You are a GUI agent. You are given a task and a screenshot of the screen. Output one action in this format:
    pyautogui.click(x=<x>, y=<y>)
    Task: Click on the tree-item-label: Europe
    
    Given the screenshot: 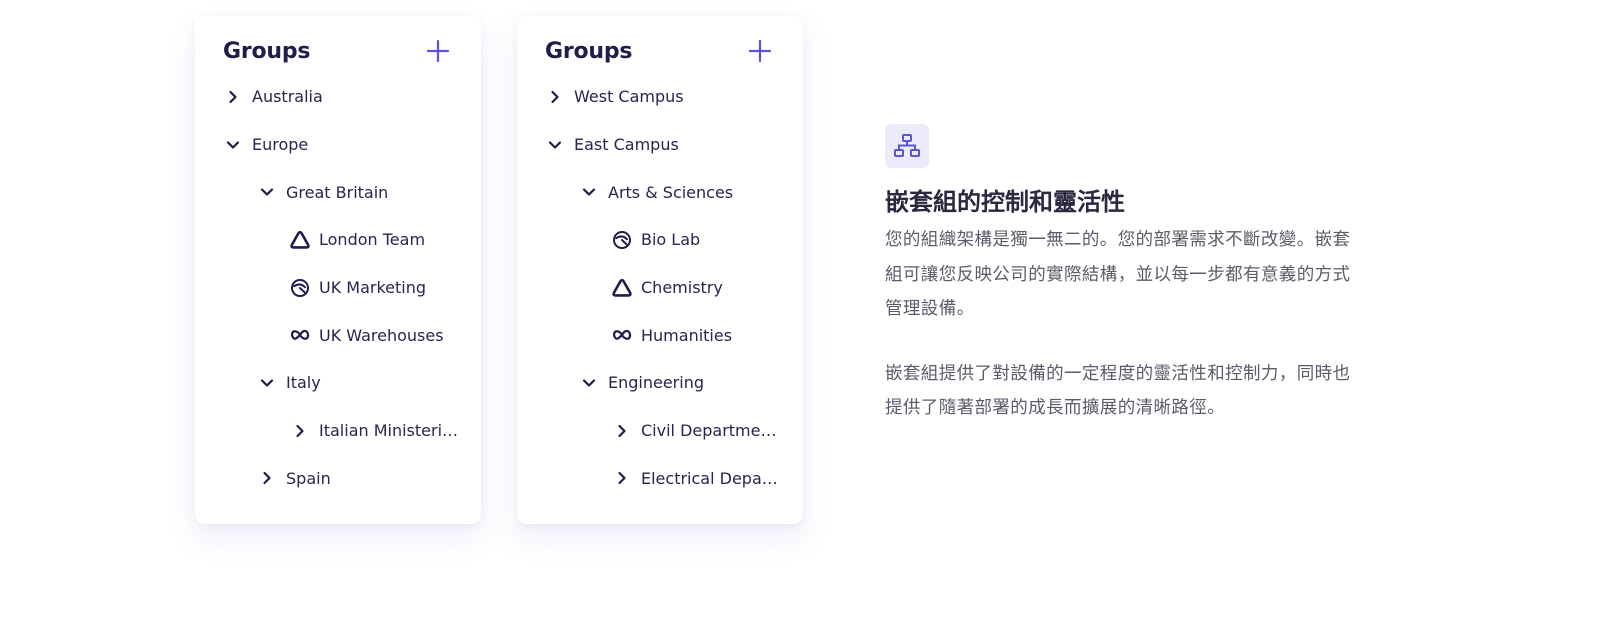 What is the action you would take?
    pyautogui.click(x=280, y=145)
    